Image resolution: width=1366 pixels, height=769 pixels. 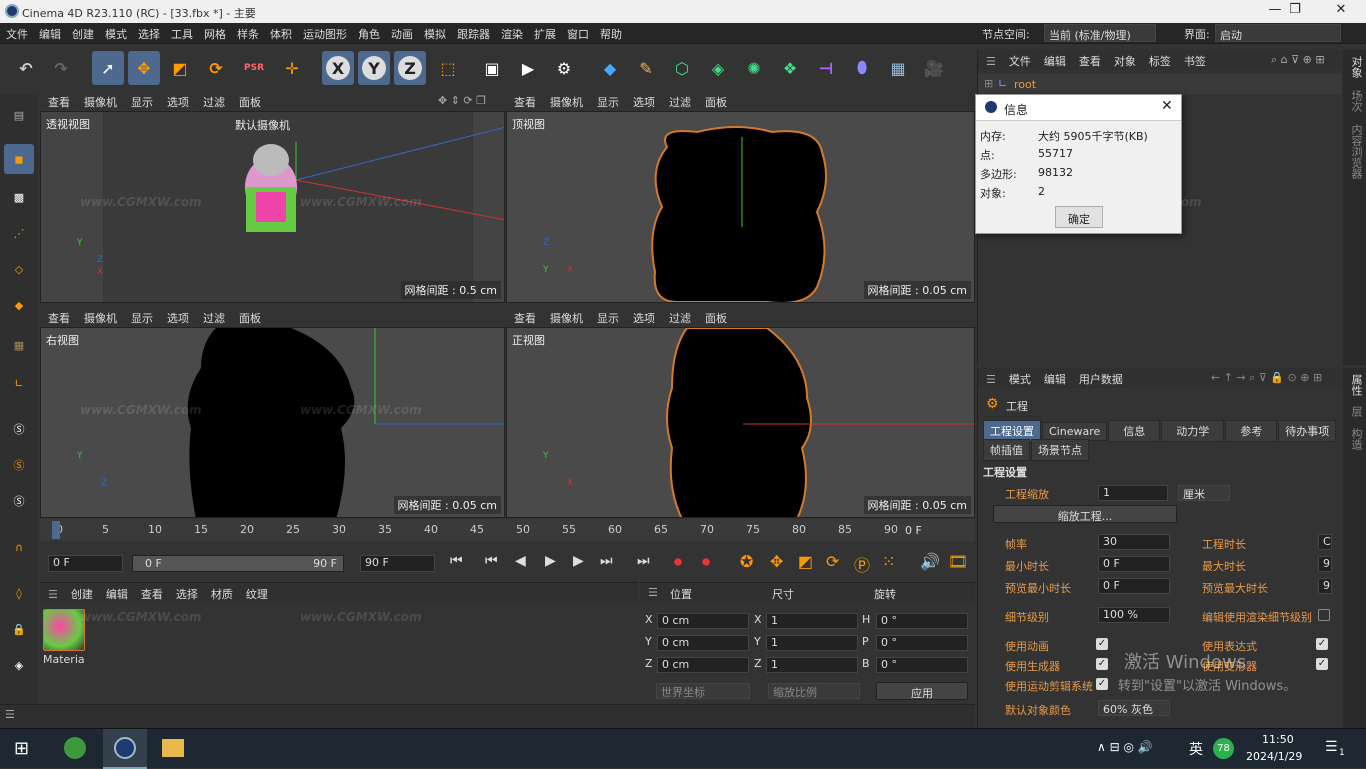 I want to click on obj-menu-tags: 标签, so click(x=1158, y=59).